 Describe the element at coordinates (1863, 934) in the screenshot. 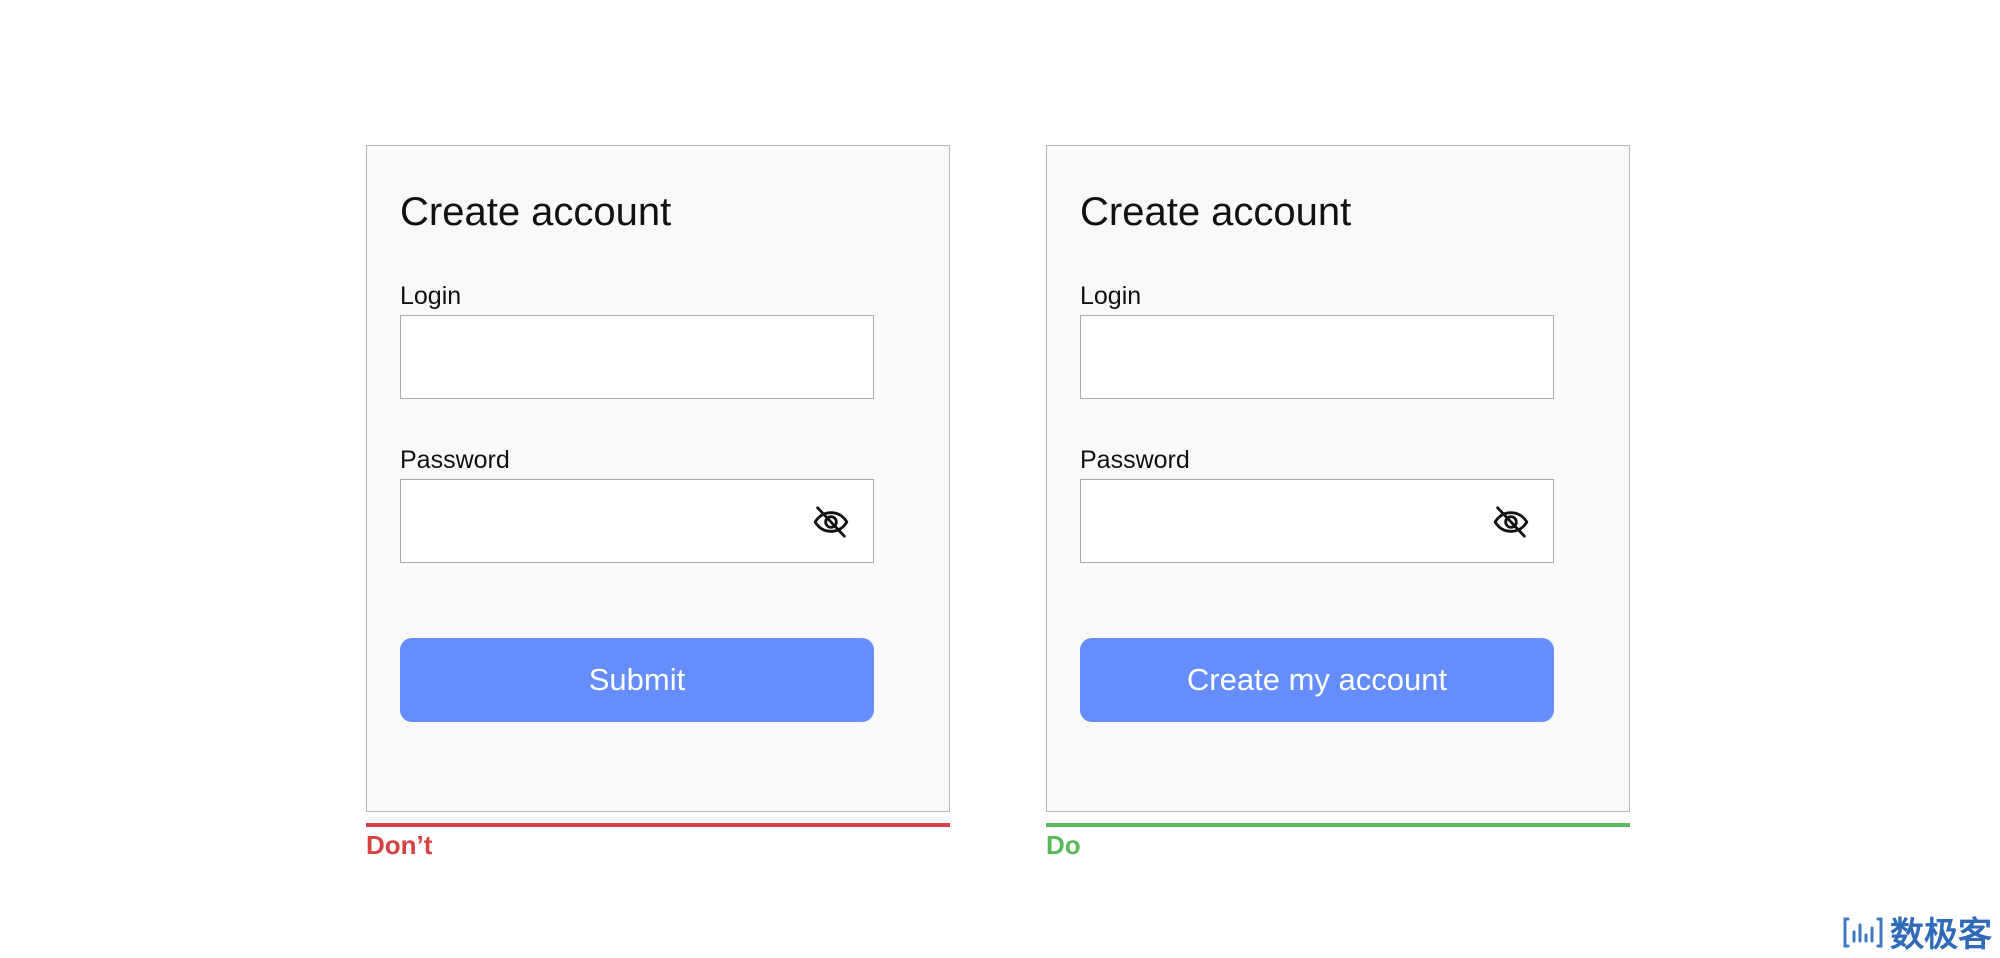

I see `bar-chart-icon` at that location.